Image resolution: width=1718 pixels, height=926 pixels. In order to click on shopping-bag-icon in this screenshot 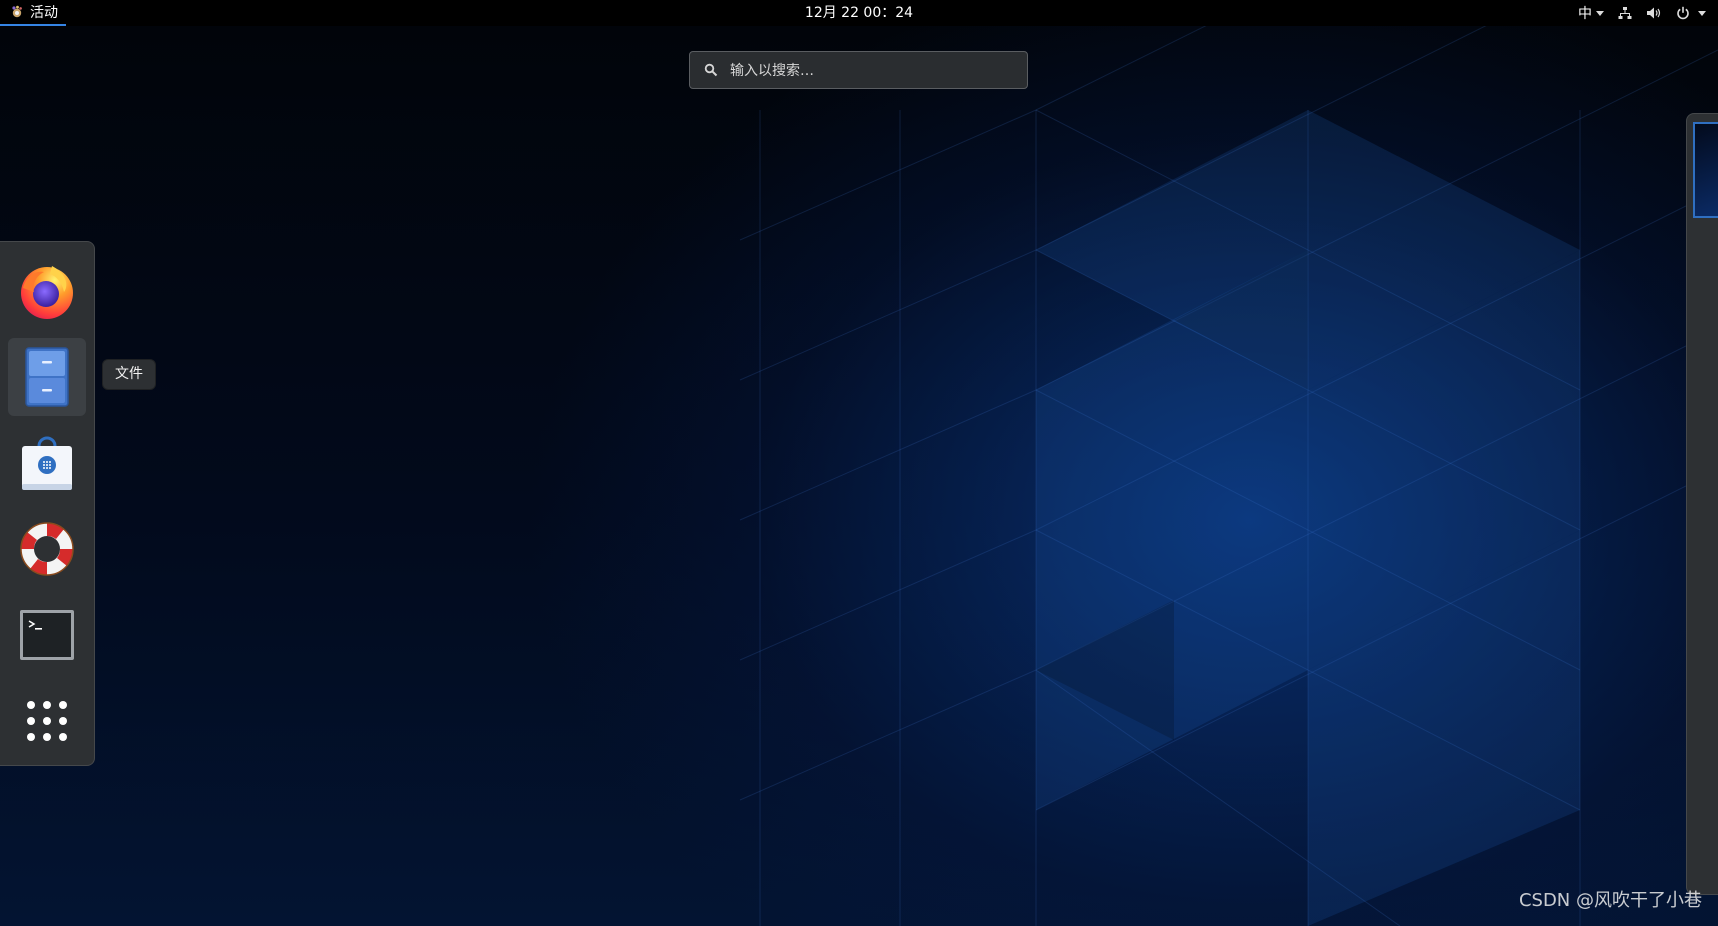, I will do `click(47, 463)`.